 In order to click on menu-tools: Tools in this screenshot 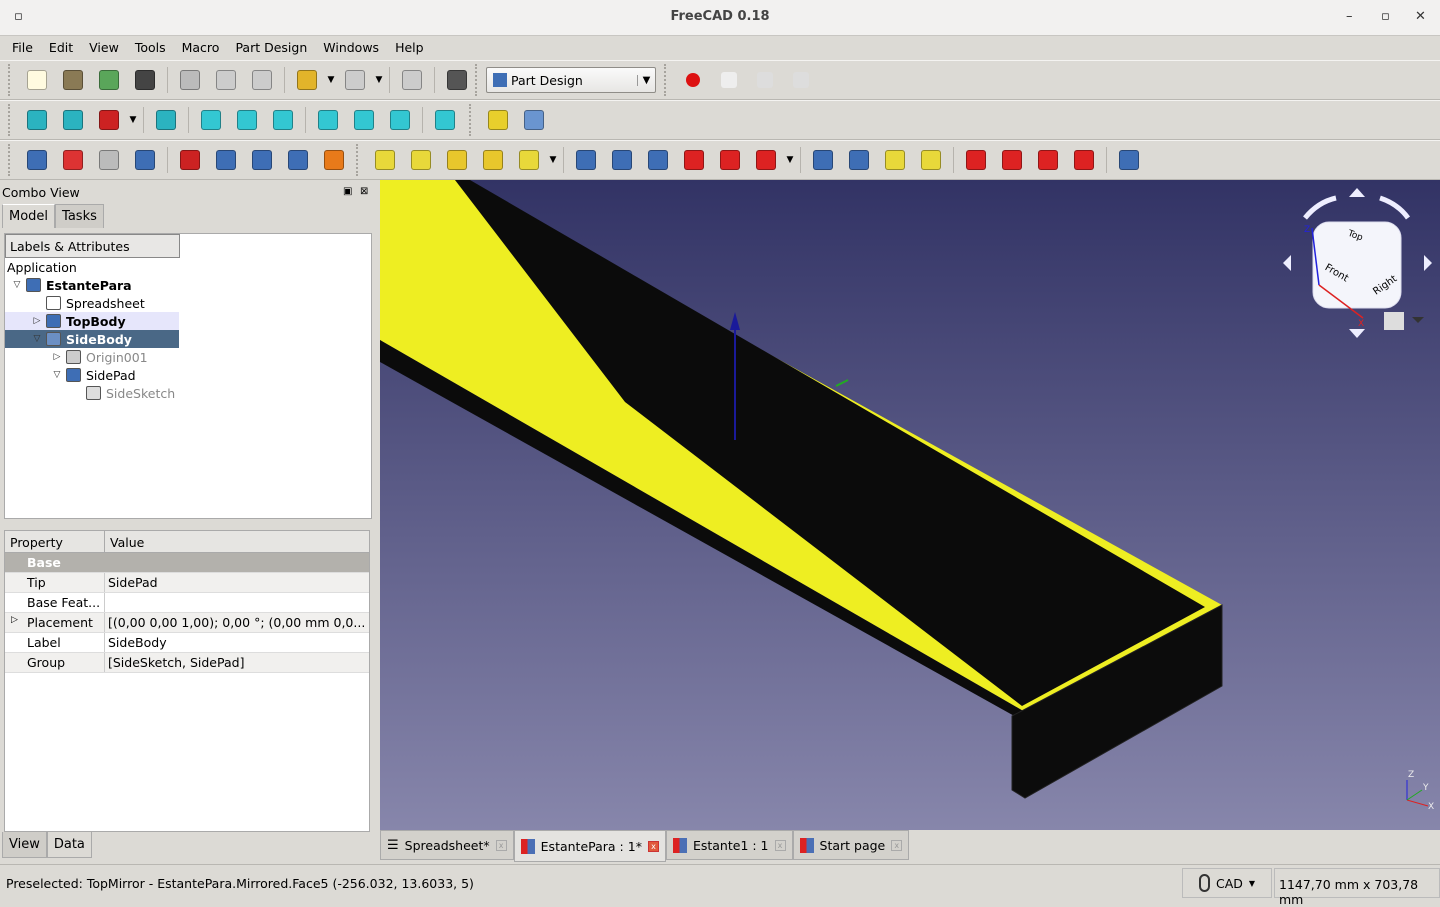, I will do `click(150, 48)`.